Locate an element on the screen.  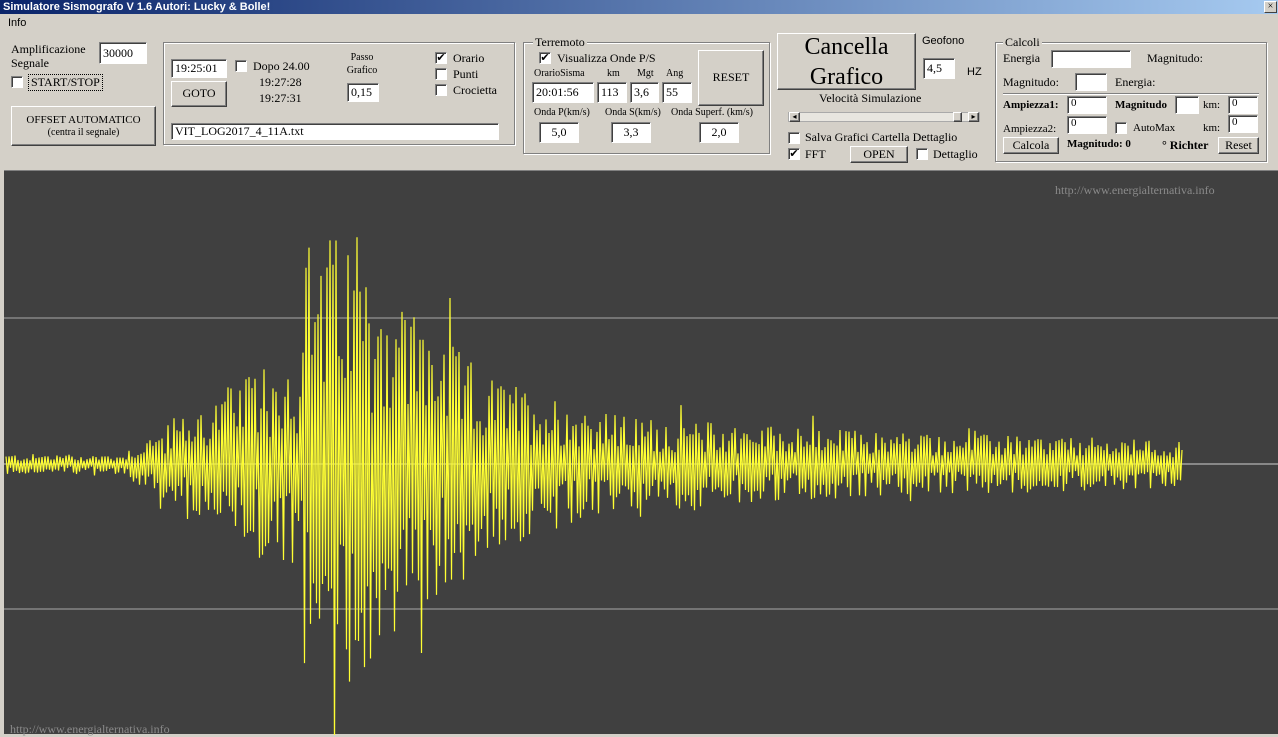
orario-sisma-input: 20:01:56 is located at coordinates (563, 92).